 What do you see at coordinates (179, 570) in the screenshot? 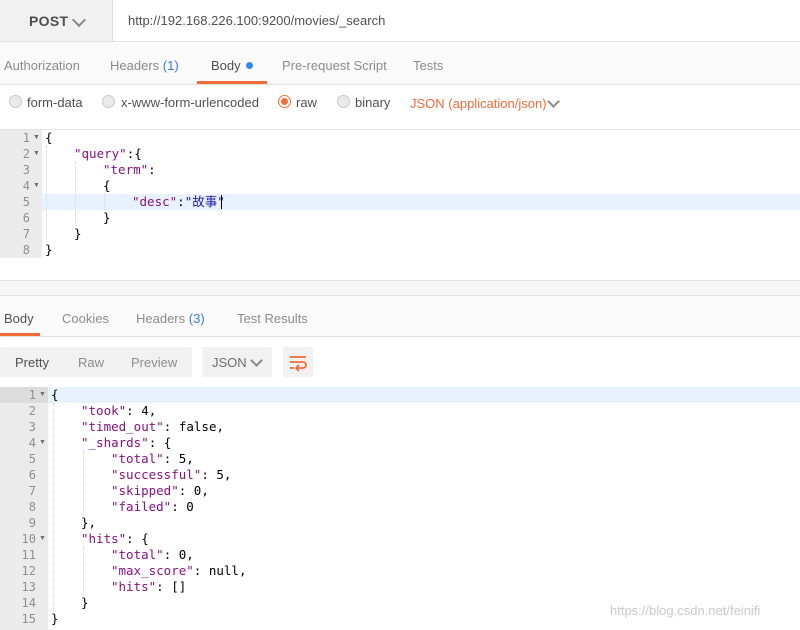
I see `code-line: "max_score": null,` at bounding box center [179, 570].